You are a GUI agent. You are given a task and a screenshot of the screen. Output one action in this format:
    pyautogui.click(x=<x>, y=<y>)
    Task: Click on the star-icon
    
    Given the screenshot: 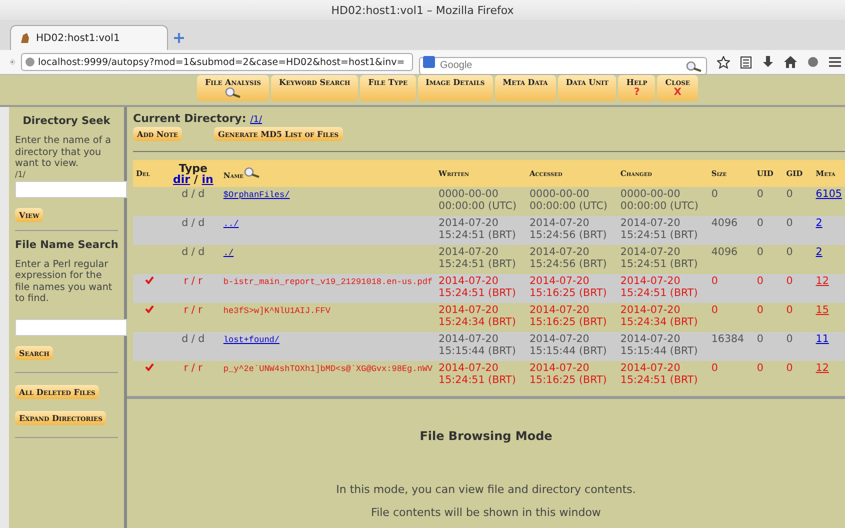 What is the action you would take?
    pyautogui.click(x=723, y=62)
    